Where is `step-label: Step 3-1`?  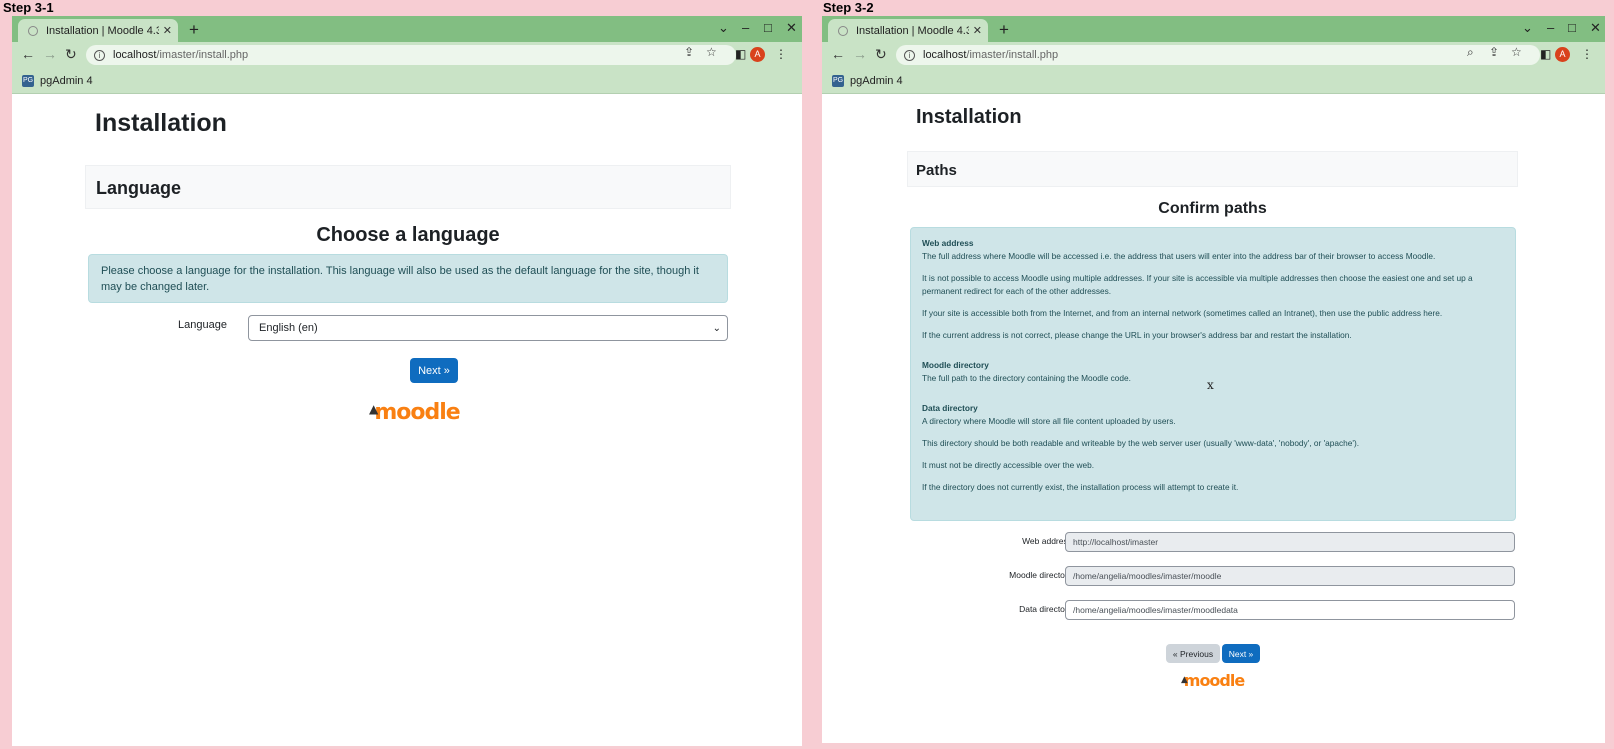
step-label: Step 3-1 is located at coordinates (28, 7).